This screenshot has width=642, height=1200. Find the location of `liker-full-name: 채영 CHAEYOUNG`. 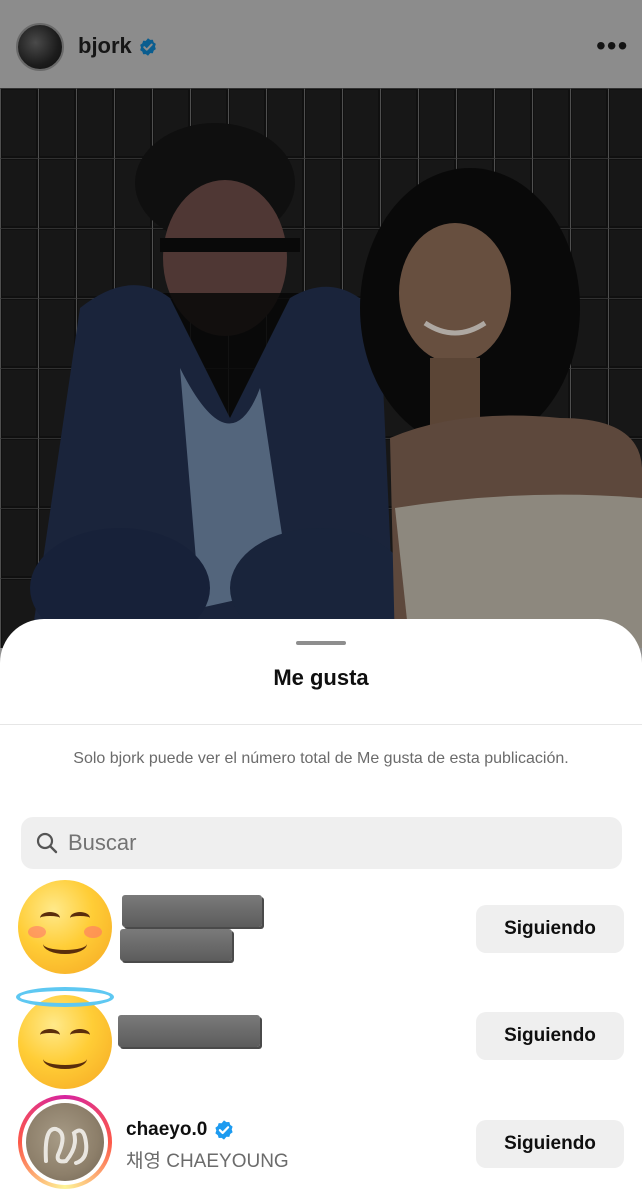

liker-full-name: 채영 CHAEYOUNG is located at coordinates (207, 1161).